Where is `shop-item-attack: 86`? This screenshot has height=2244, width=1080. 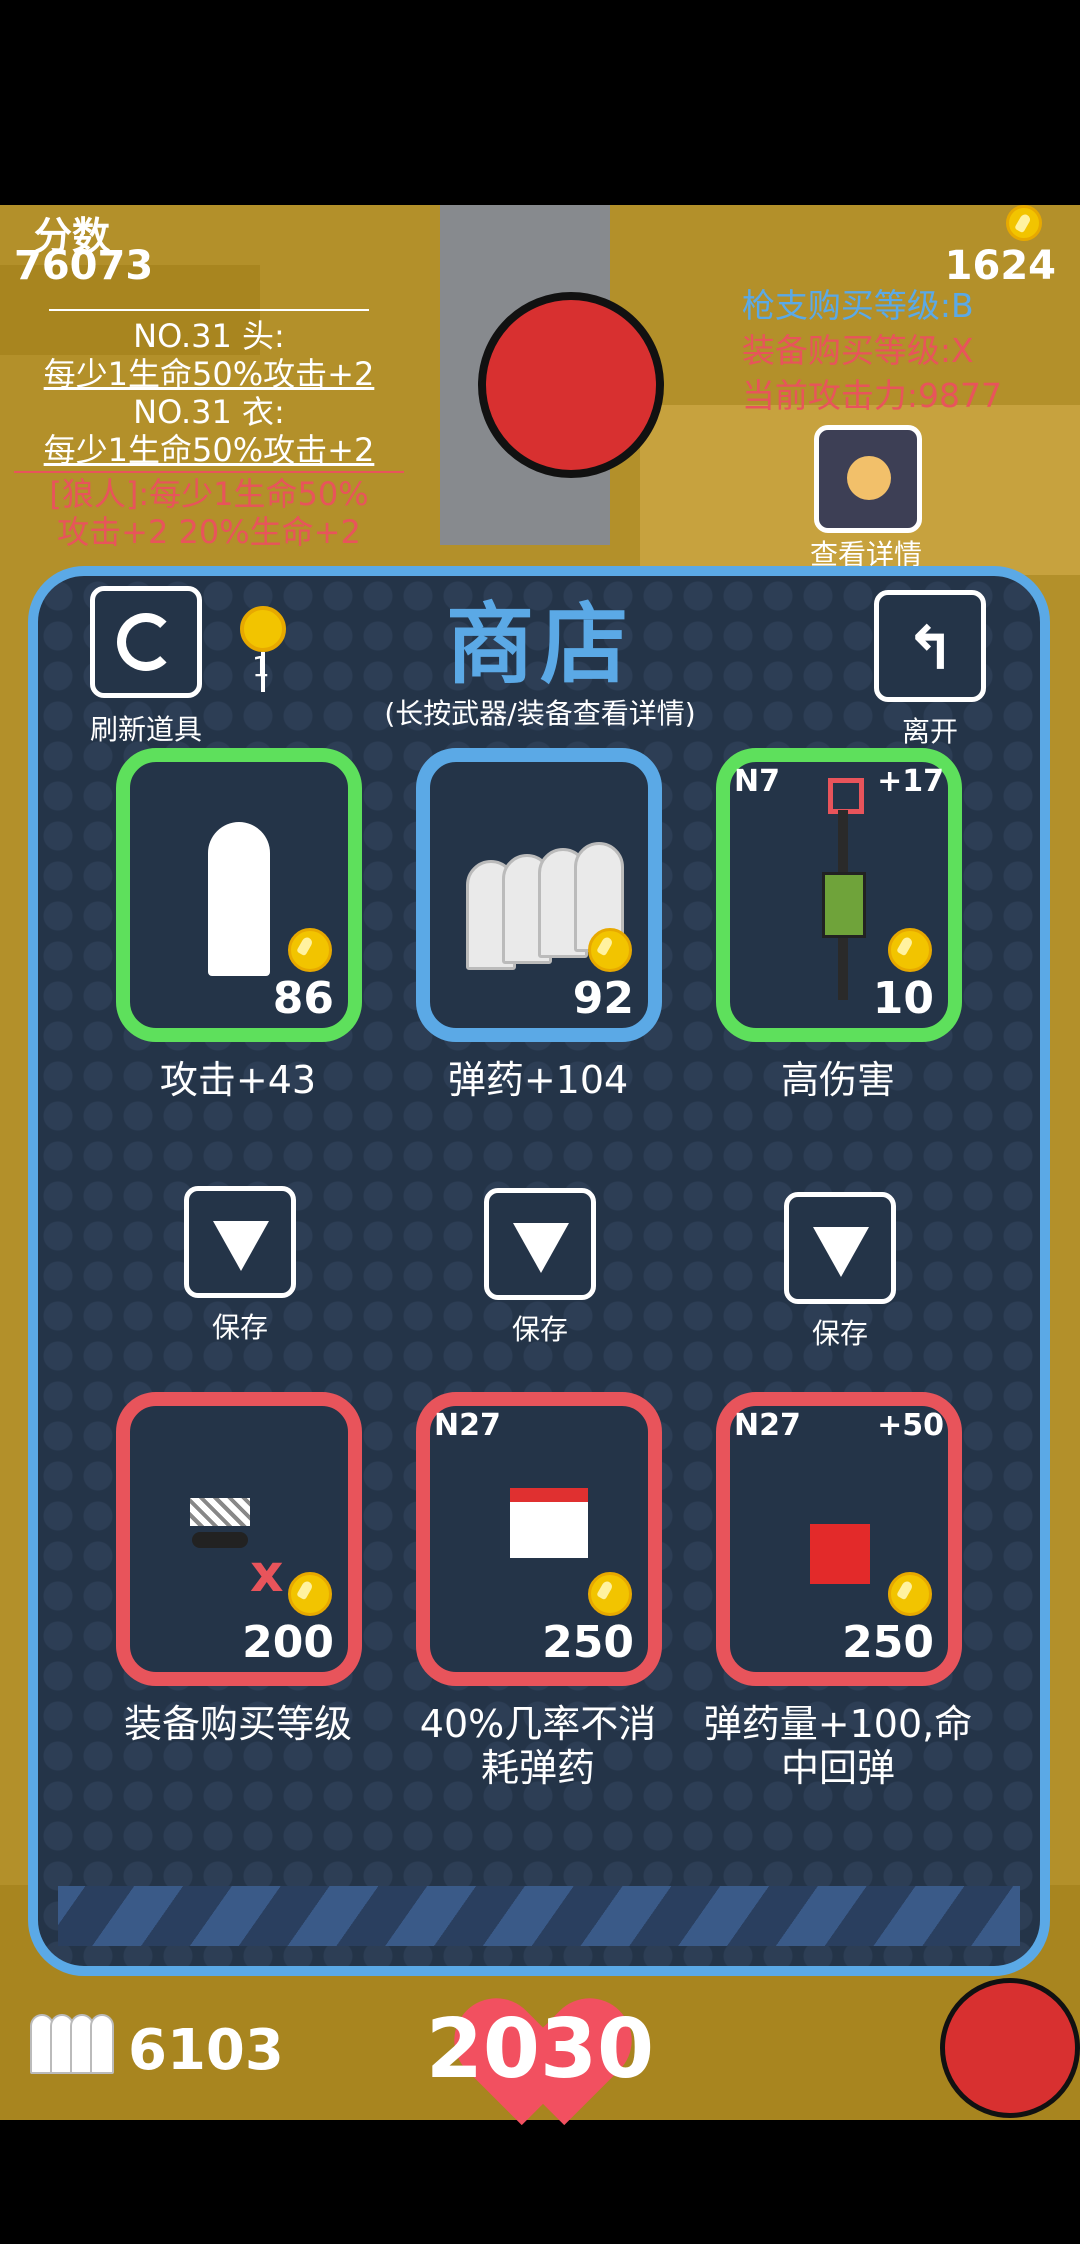 shop-item-attack: 86 is located at coordinates (239, 895).